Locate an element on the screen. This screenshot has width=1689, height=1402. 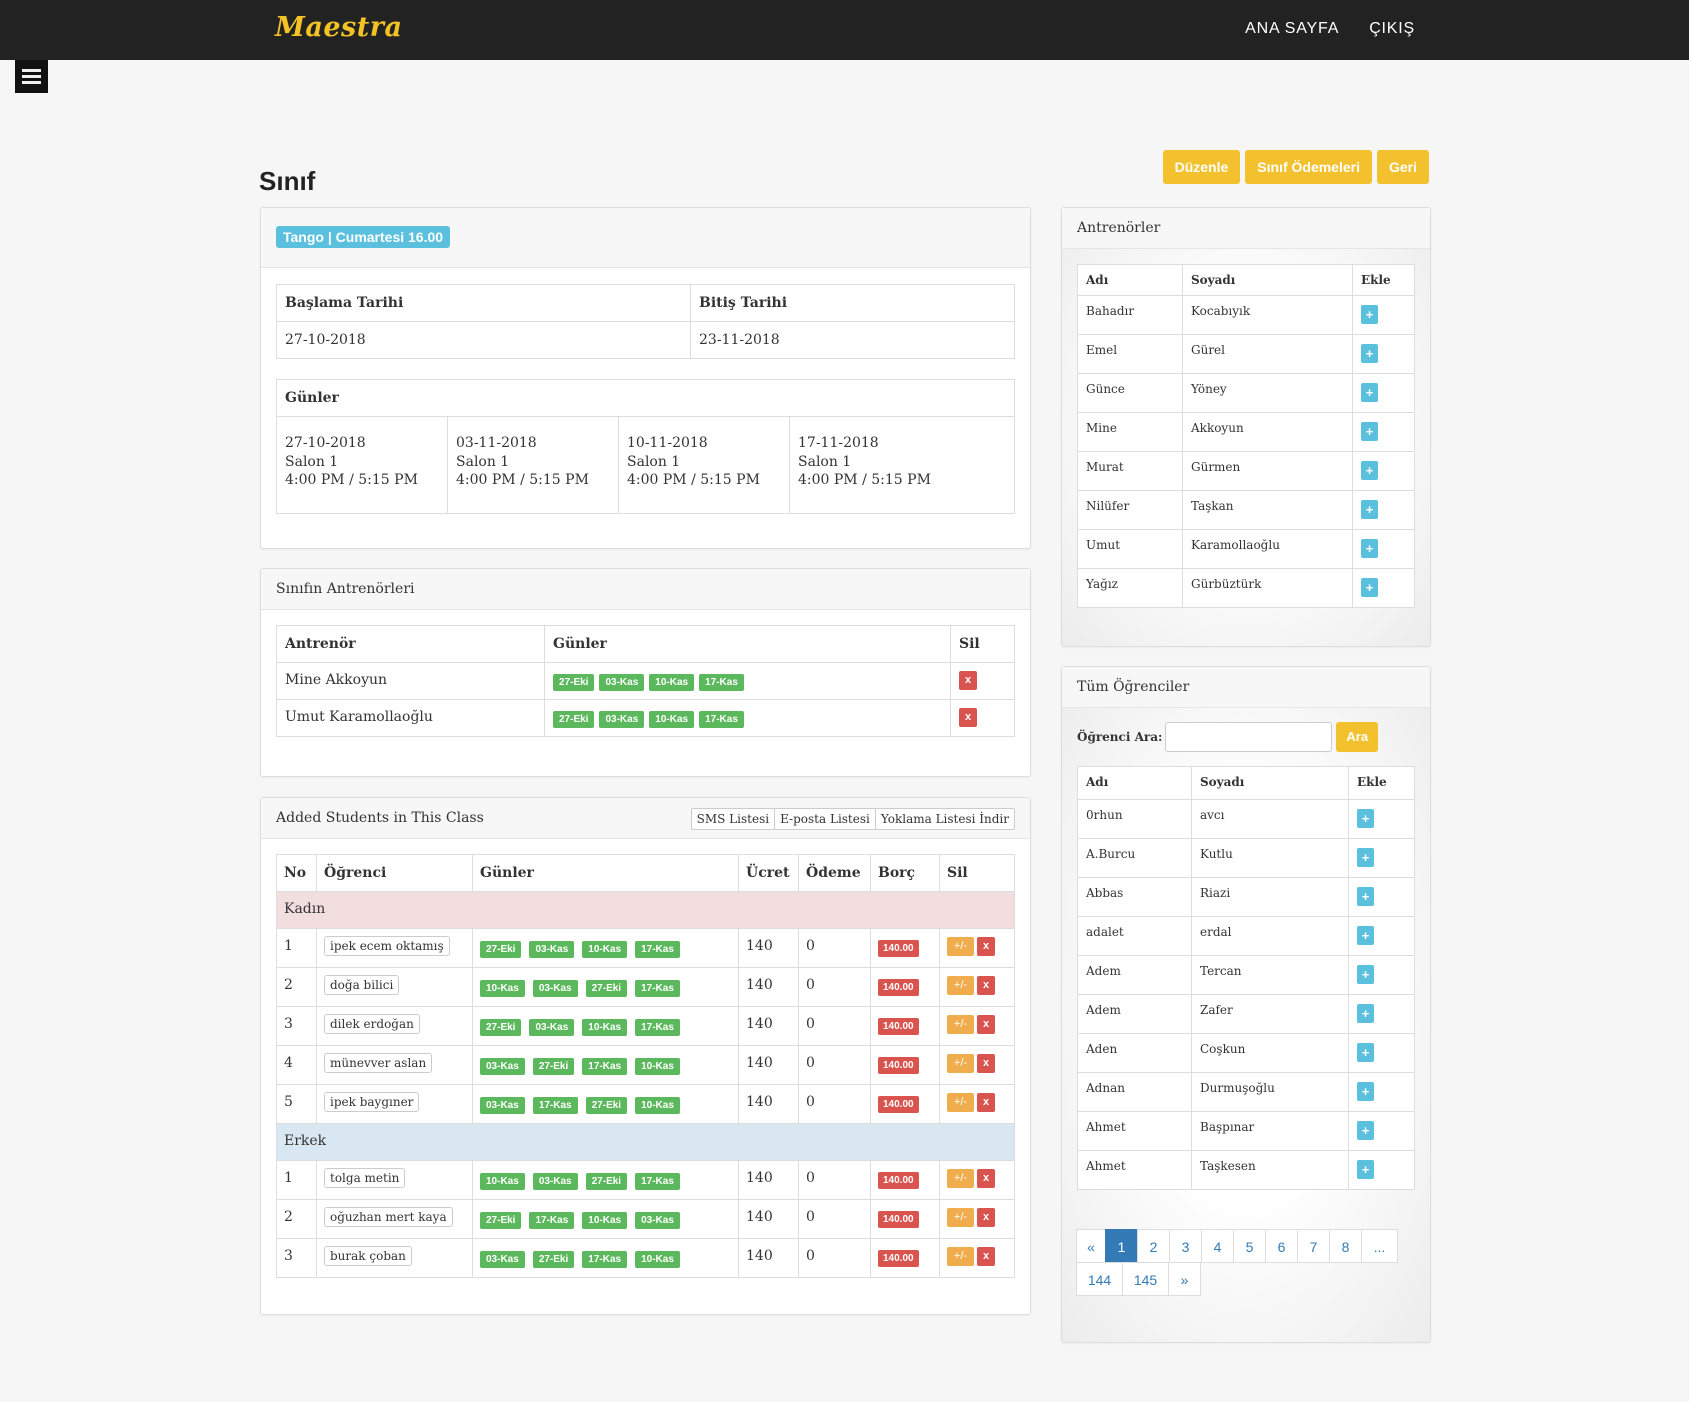
menu-toggle-icon is located at coordinates (31, 76).